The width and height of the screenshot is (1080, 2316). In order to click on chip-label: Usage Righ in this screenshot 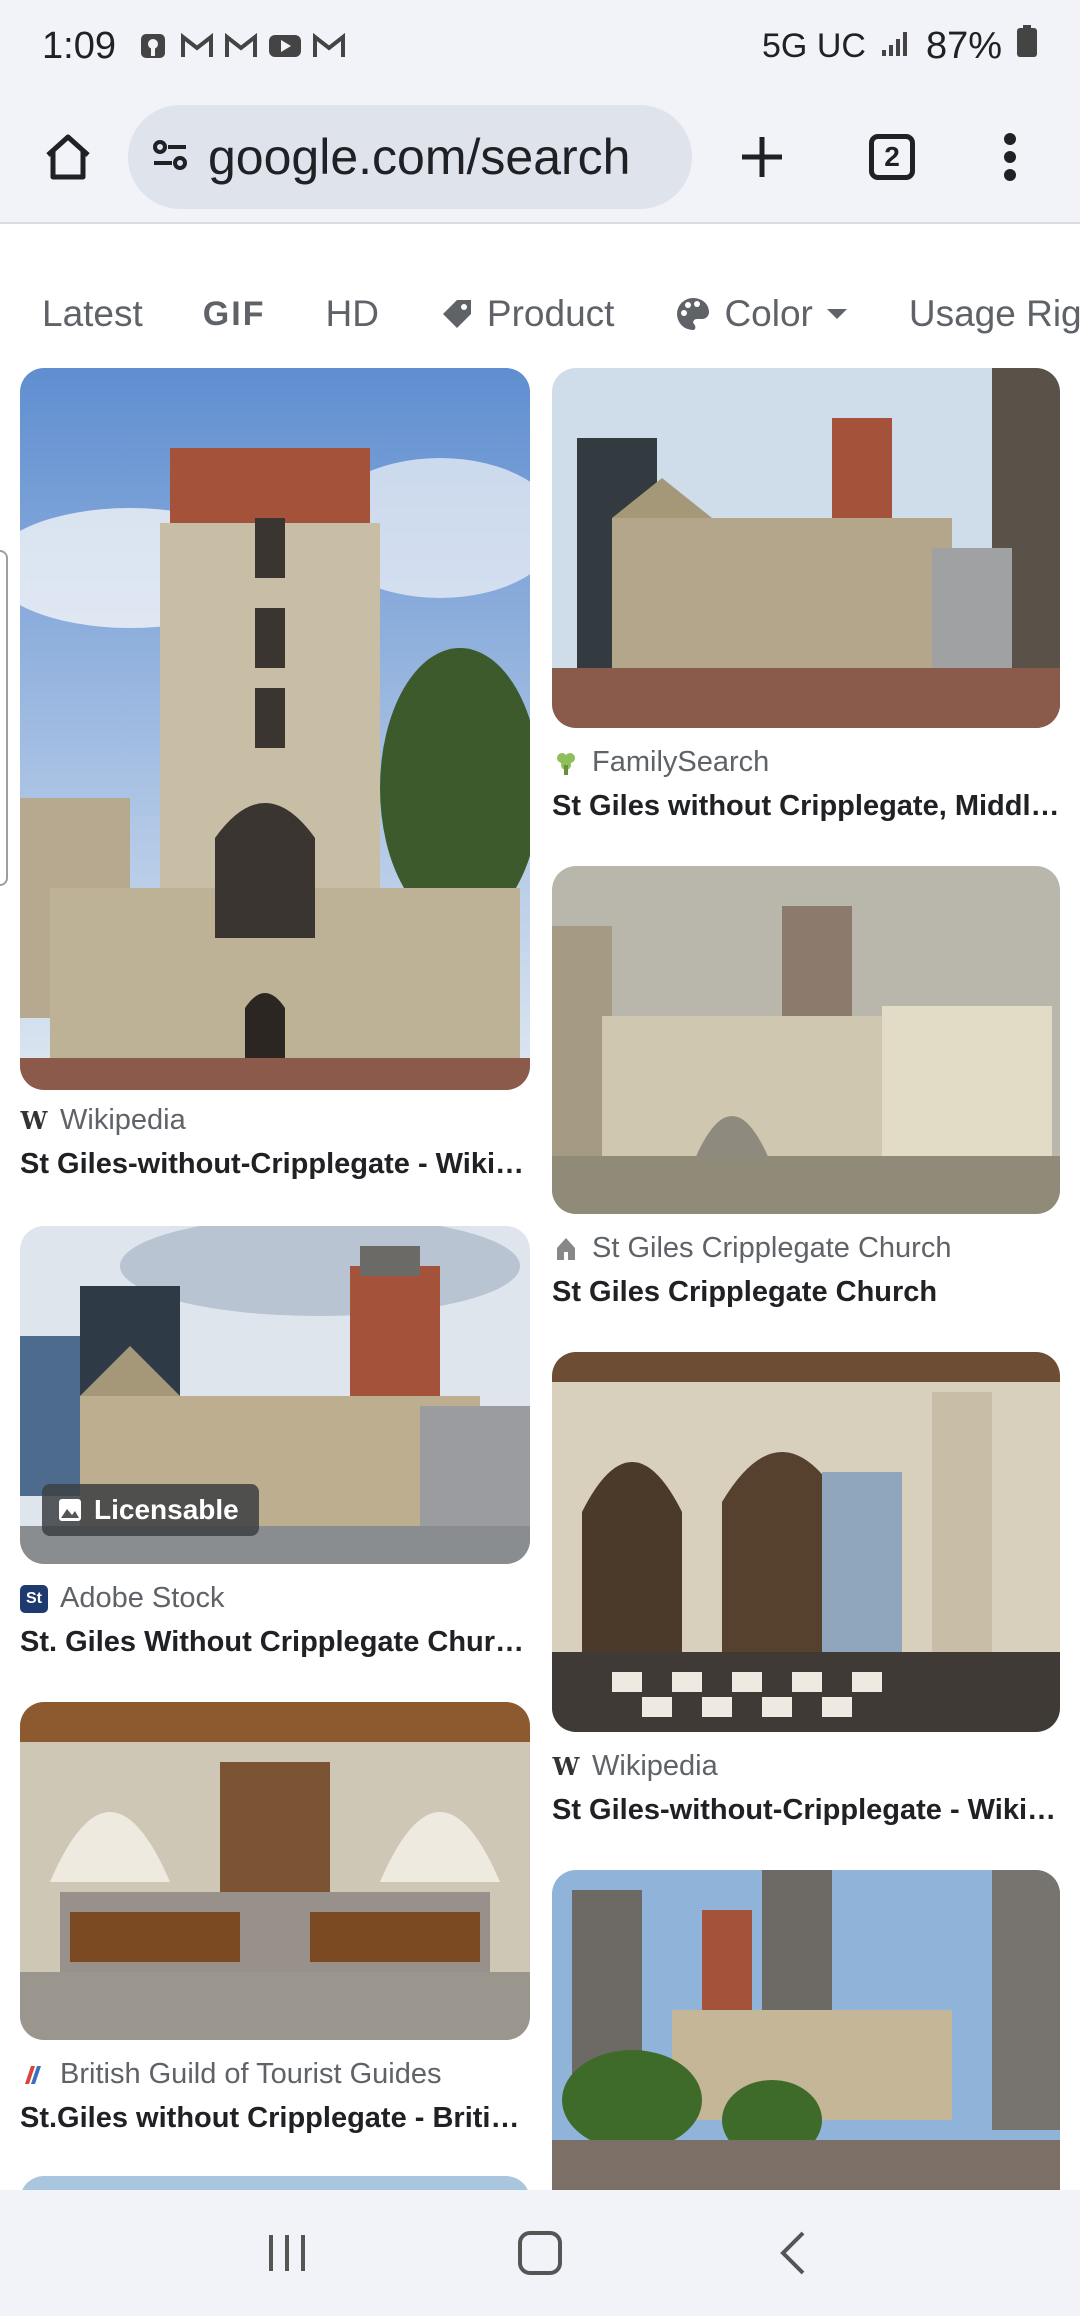, I will do `click(994, 313)`.